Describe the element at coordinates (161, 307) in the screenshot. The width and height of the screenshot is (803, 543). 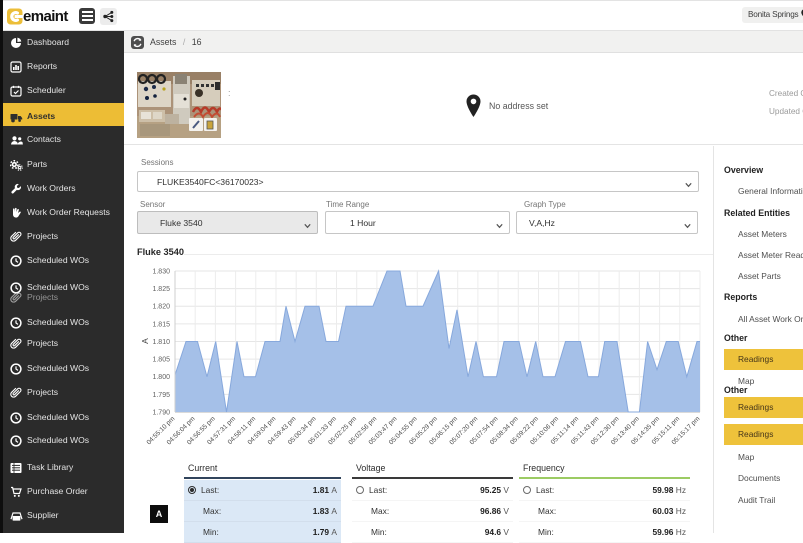
I see `svg-text: 1.820` at that location.